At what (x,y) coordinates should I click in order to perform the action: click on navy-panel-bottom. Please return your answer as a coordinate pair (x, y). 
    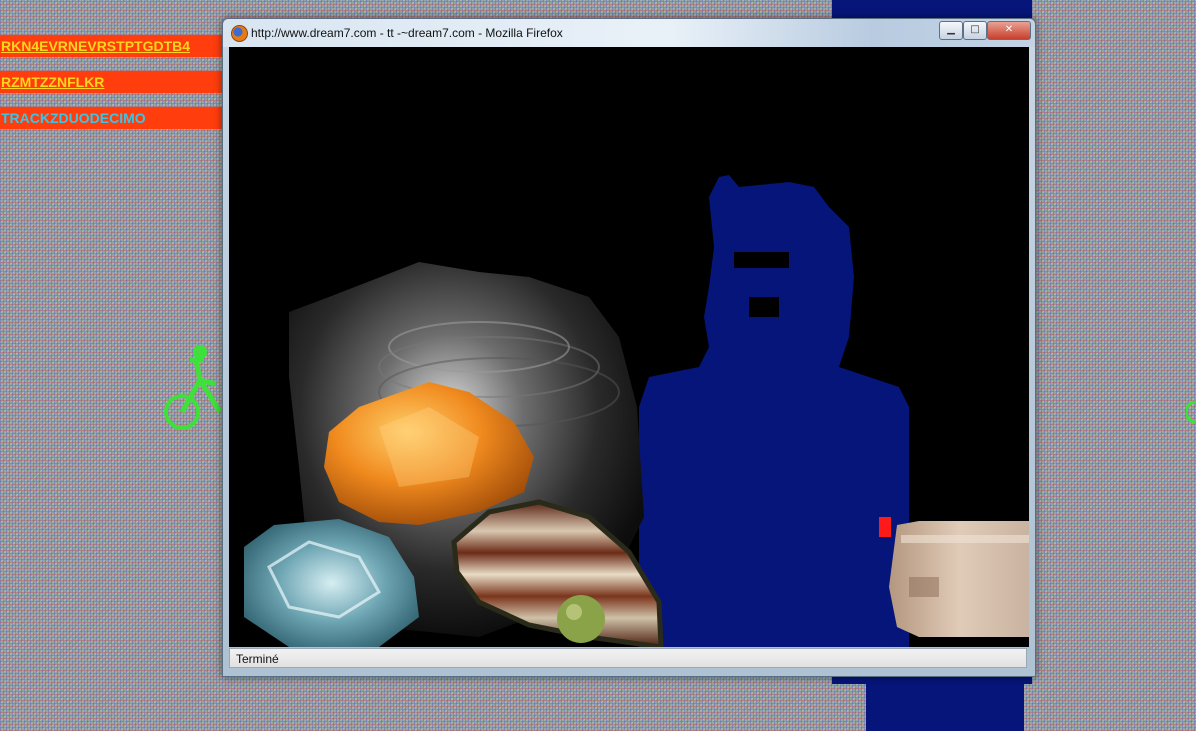
    Looking at the image, I should click on (945, 700).